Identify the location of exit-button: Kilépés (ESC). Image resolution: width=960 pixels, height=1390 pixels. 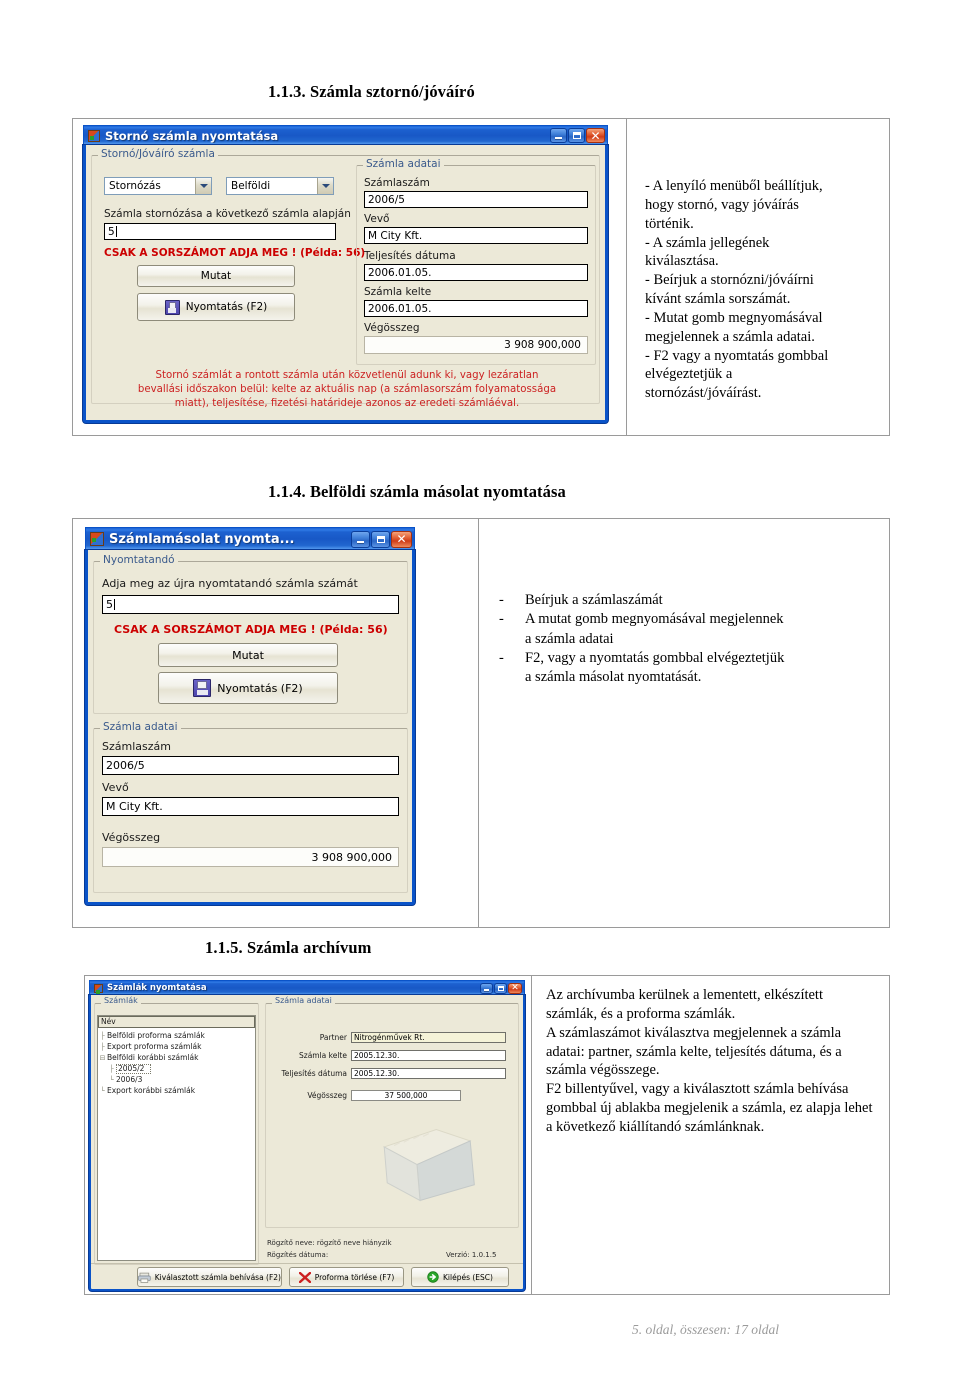
(460, 1277).